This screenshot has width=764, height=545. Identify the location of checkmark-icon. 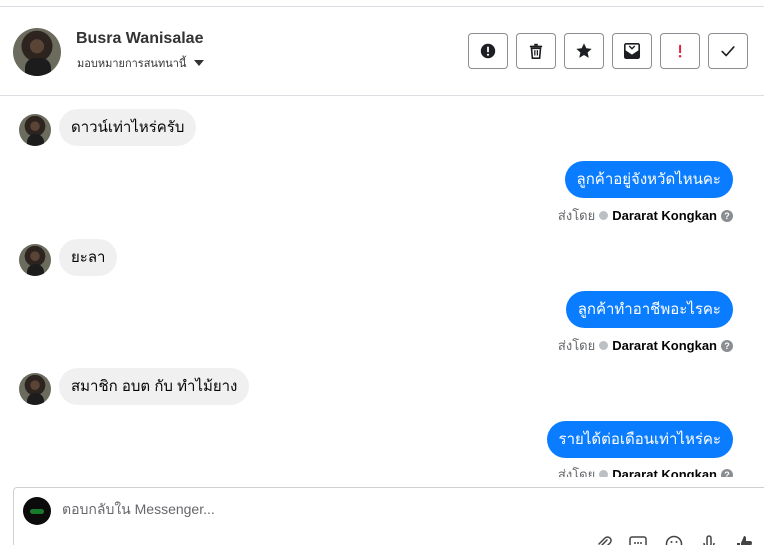
(728, 51).